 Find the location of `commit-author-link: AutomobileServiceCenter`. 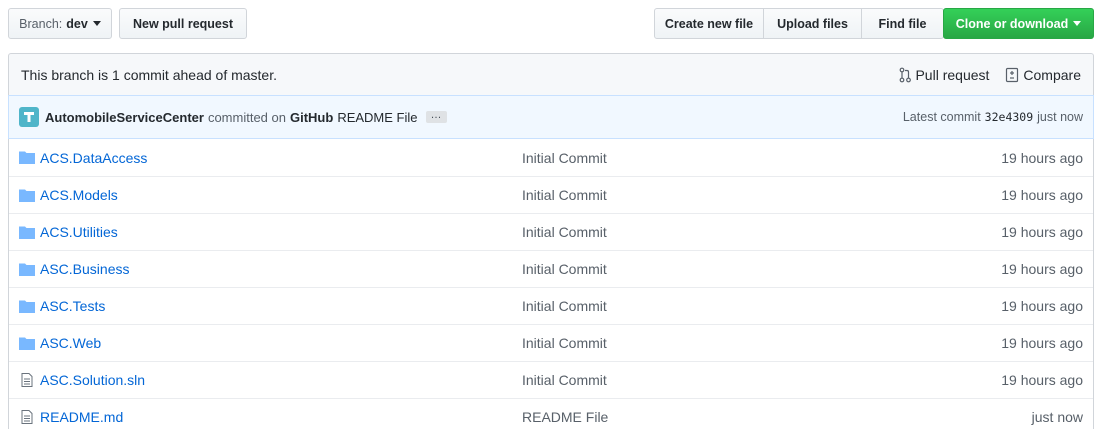

commit-author-link: AutomobileServiceCenter is located at coordinates (124, 117).